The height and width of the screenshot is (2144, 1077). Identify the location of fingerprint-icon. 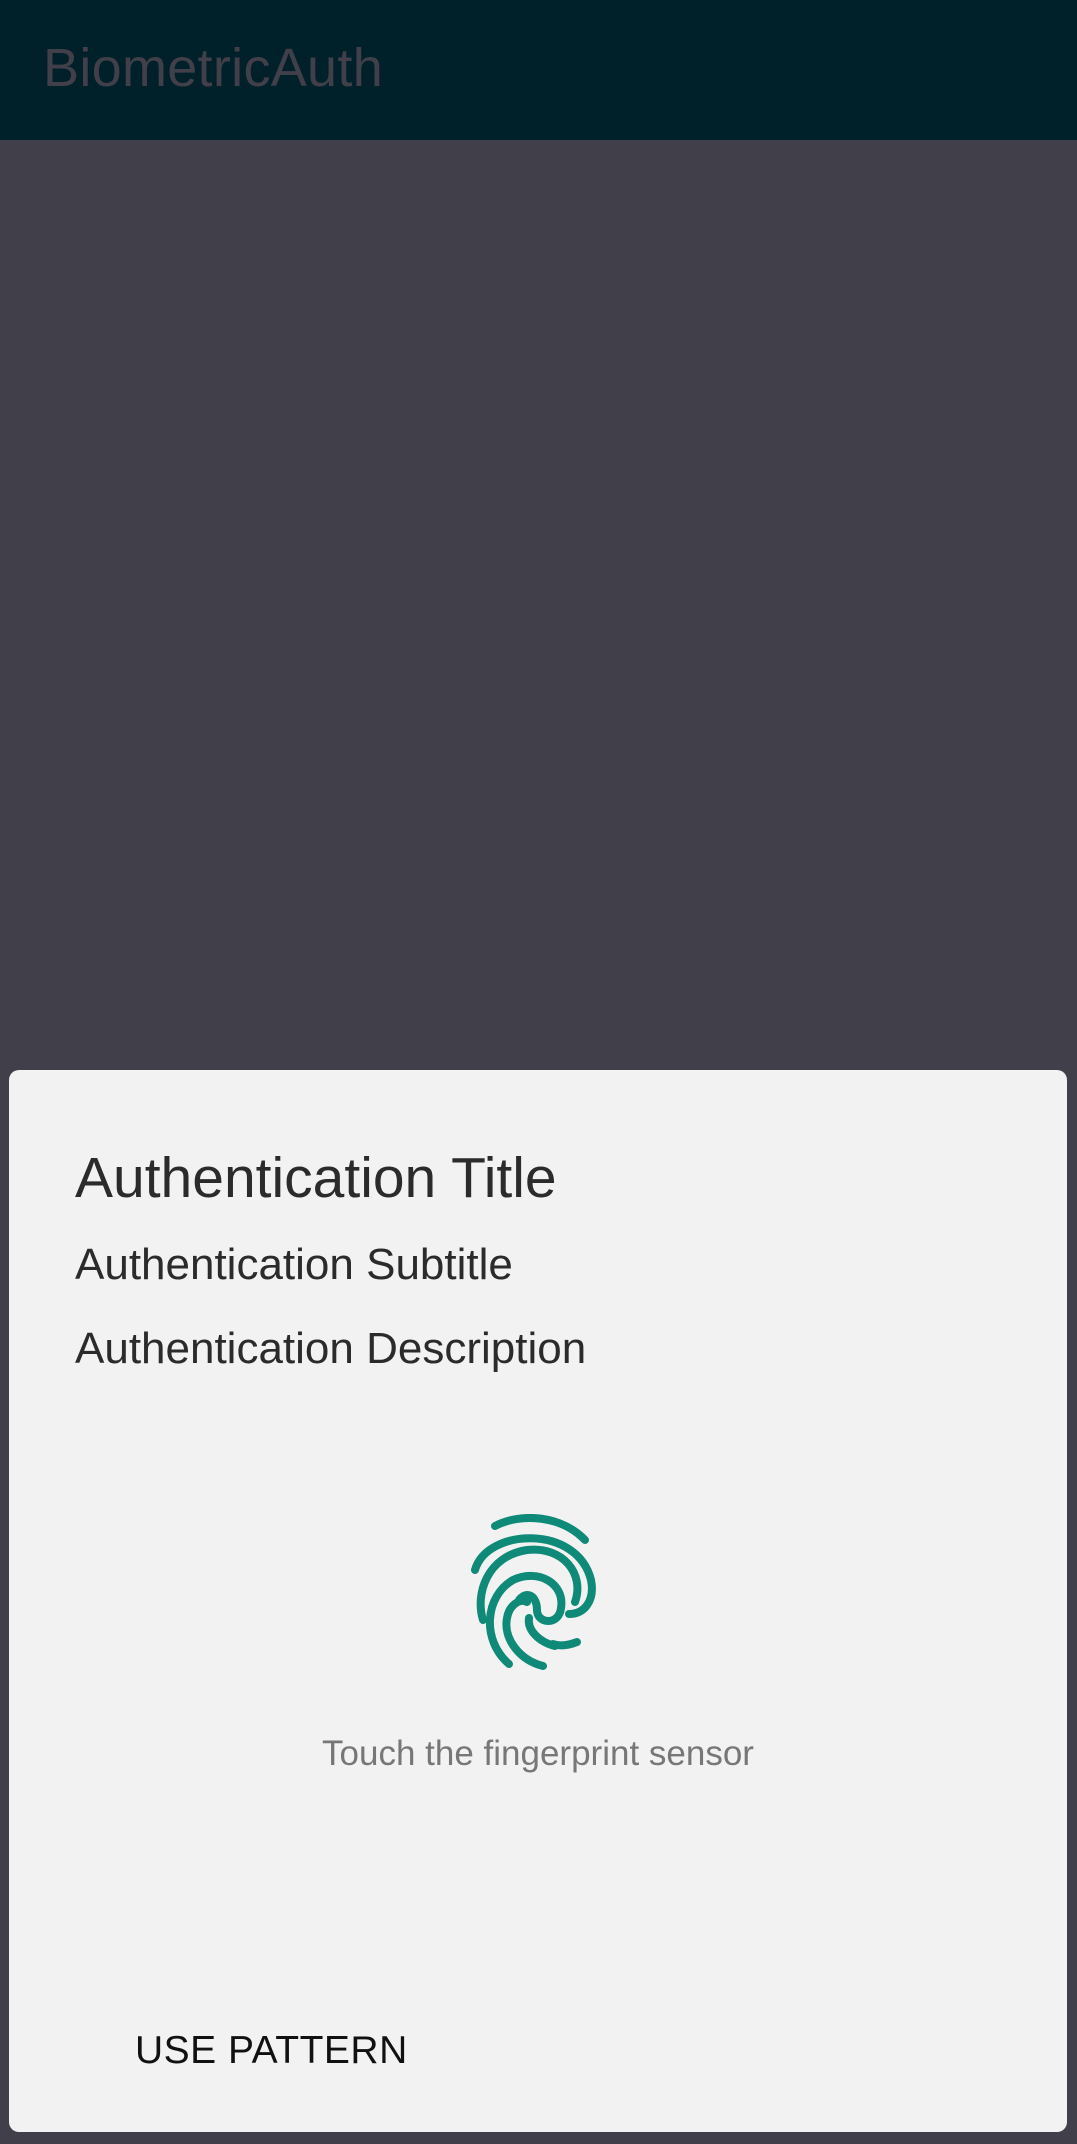
(537, 1593).